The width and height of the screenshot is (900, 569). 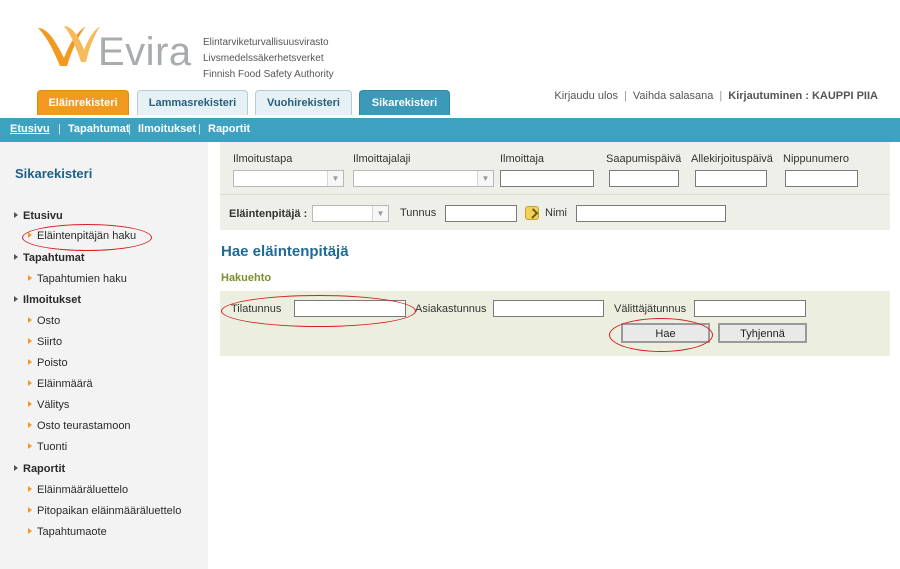 What do you see at coordinates (79, 426) in the screenshot?
I see `sidebar-item-osto-teurastamoon: Osto teurastamoon` at bounding box center [79, 426].